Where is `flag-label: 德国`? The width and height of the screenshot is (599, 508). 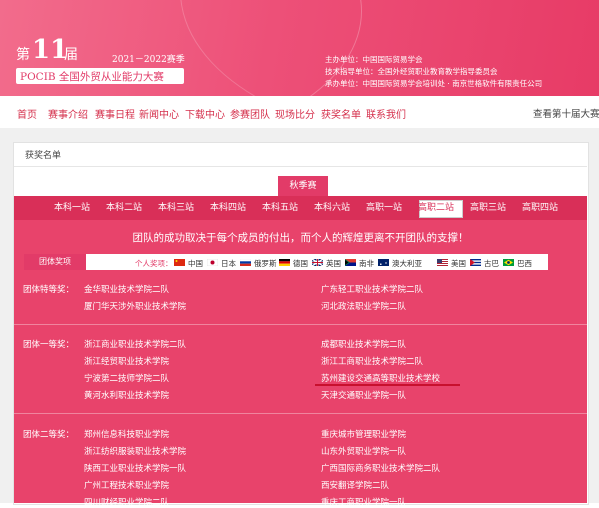
flag-label: 德国 is located at coordinates (300, 263).